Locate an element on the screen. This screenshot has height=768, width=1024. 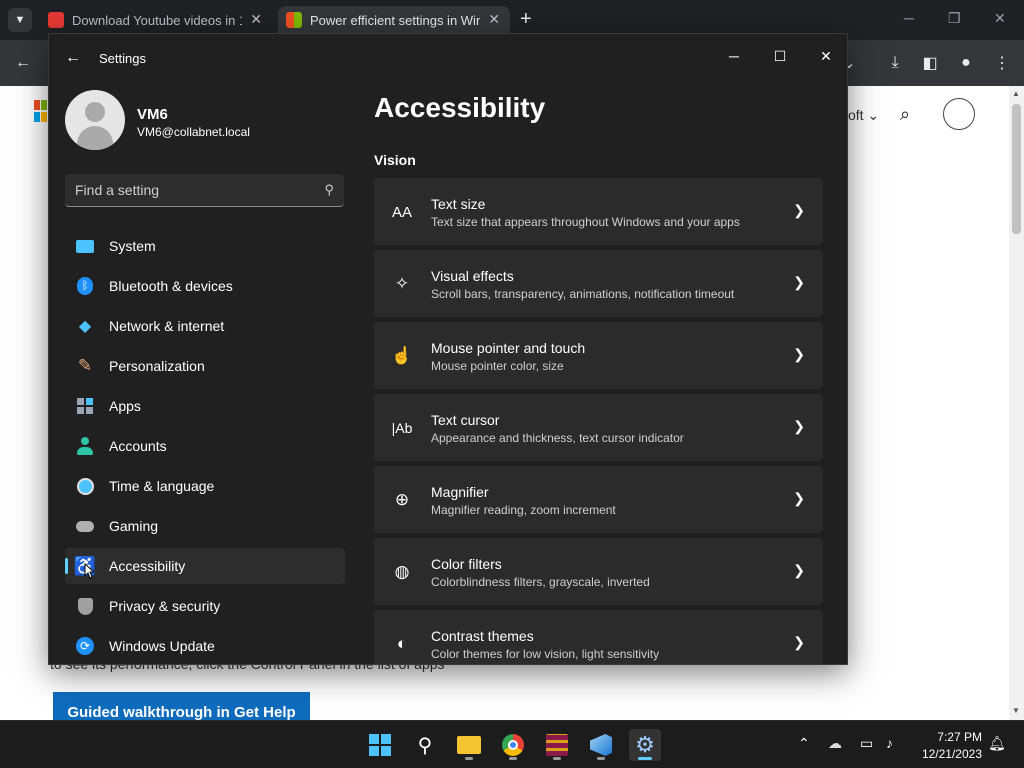
sidebar-item-privacy-security: Privacy & security is located at coordinates (205, 606).